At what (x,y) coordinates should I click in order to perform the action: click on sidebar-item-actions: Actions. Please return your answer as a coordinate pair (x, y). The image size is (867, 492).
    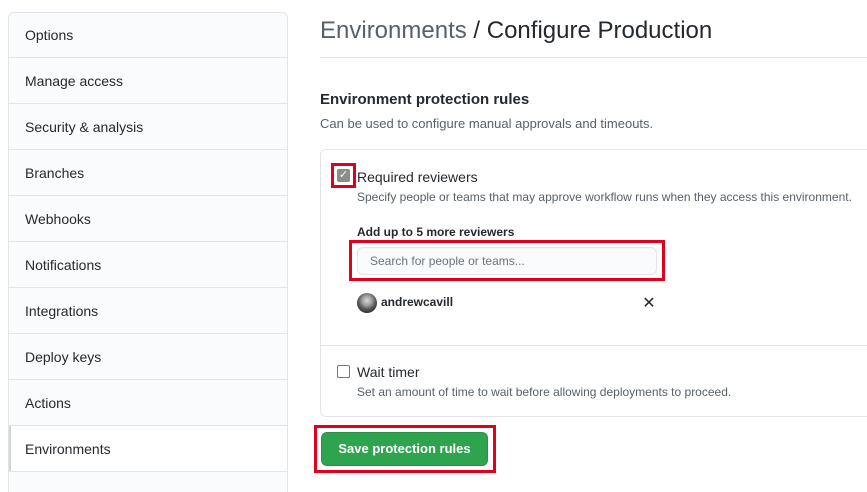
    Looking at the image, I should click on (148, 403).